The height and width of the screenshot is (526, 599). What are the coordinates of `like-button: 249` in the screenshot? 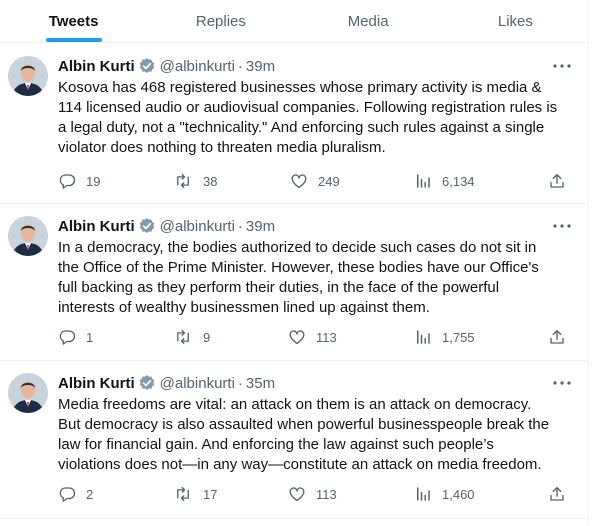 It's located at (315, 181).